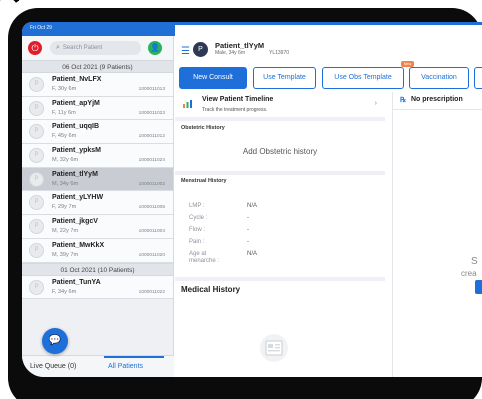 The image size is (482, 399). Describe the element at coordinates (64, 136) in the screenshot. I see `patient-age: F, 45y 6m` at that location.